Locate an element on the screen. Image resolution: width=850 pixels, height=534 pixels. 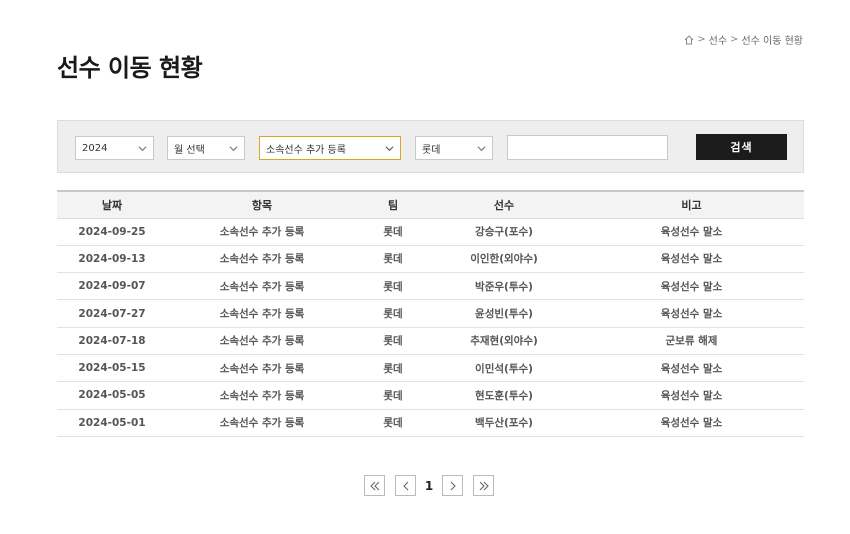
next-page-button is located at coordinates (452, 485).